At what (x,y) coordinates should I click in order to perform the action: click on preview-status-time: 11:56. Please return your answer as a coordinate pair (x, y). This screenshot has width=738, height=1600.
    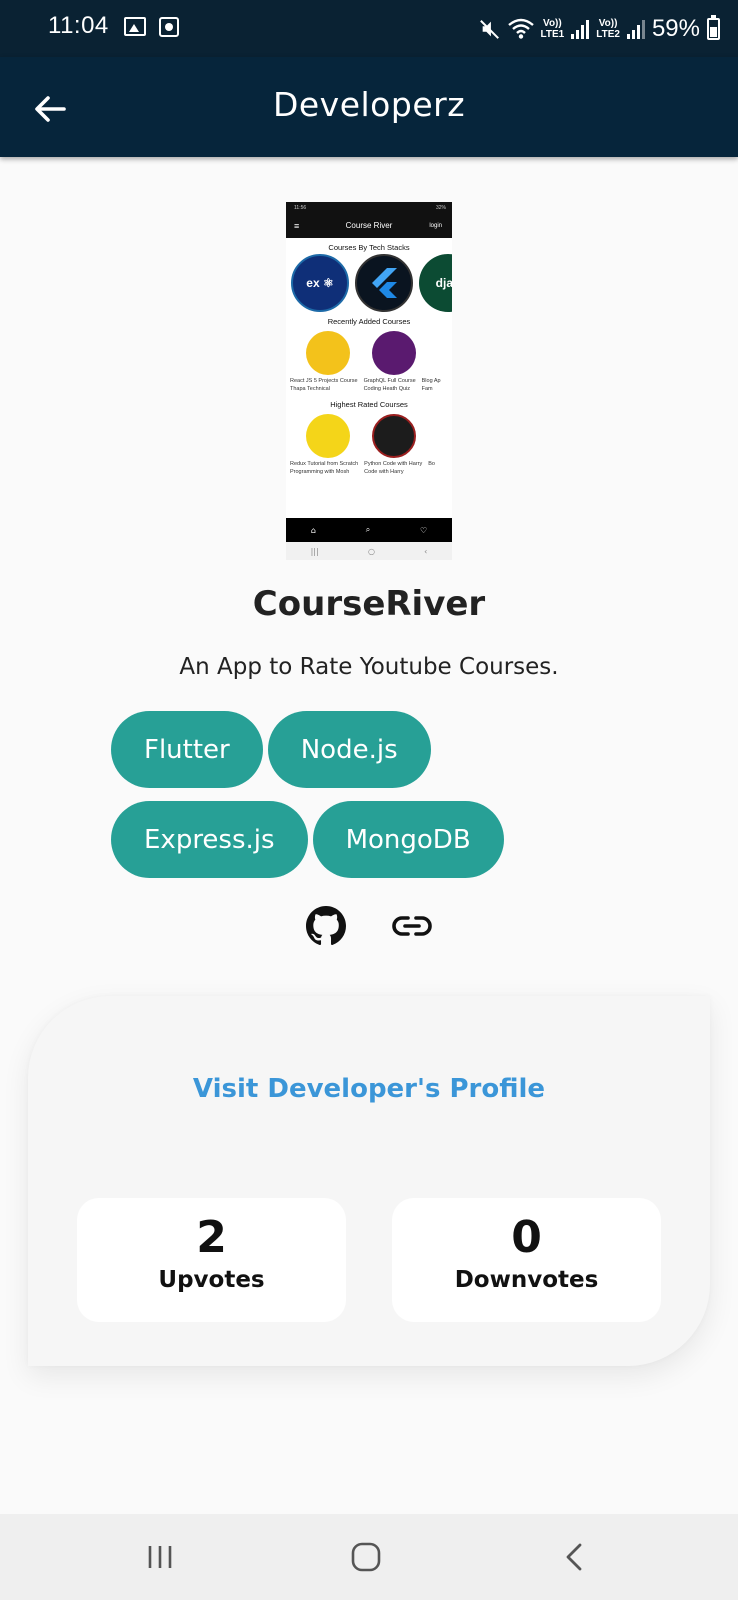
    Looking at the image, I should click on (300, 208).